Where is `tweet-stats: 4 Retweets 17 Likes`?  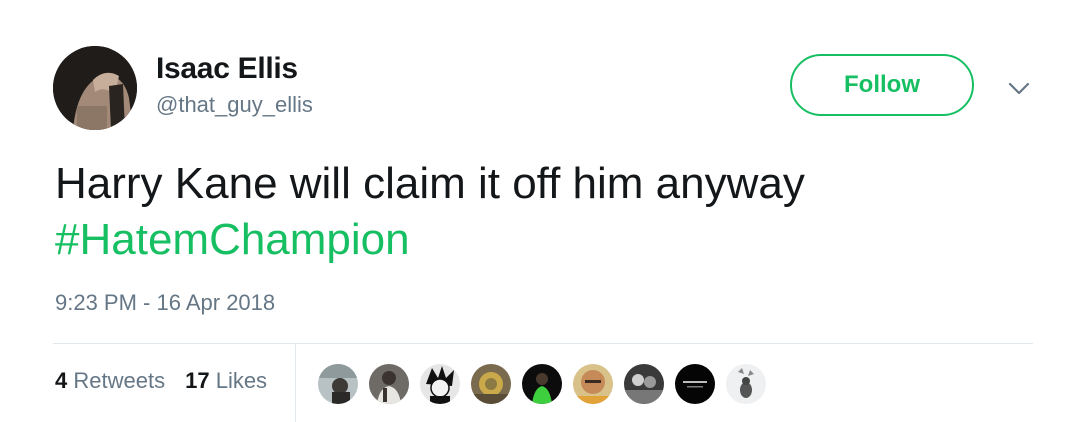 tweet-stats: 4 Retweets 17 Likes is located at coordinates (161, 381).